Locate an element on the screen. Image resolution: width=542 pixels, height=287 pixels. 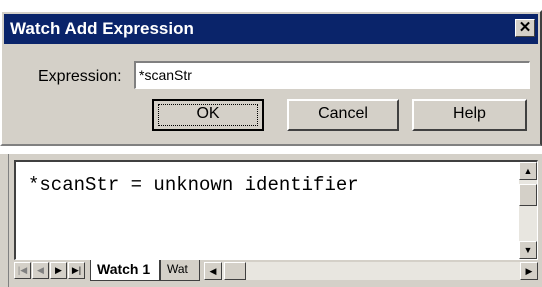
watch-tab-bar: |◀ ◀ ▶ ▶| Watch 1 Wat ◀ ▶ is located at coordinates (276, 271).